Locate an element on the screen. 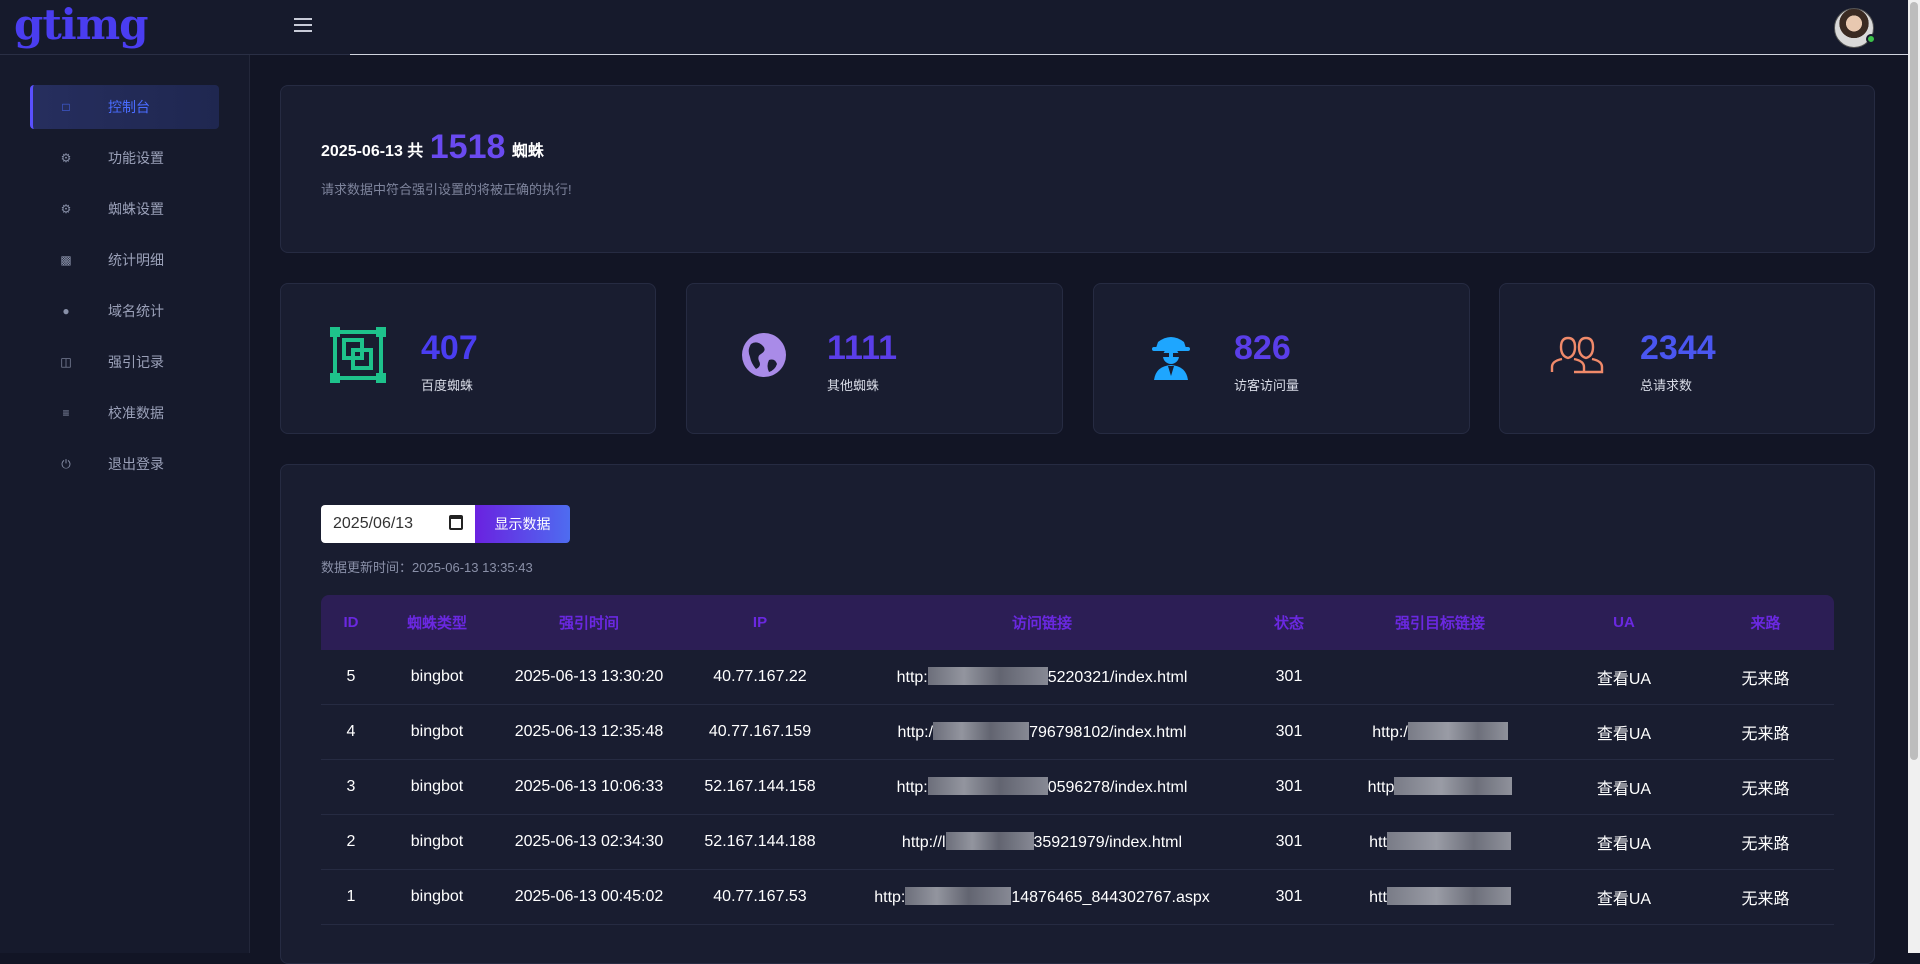  cell-target: http is located at coordinates (1440, 787).